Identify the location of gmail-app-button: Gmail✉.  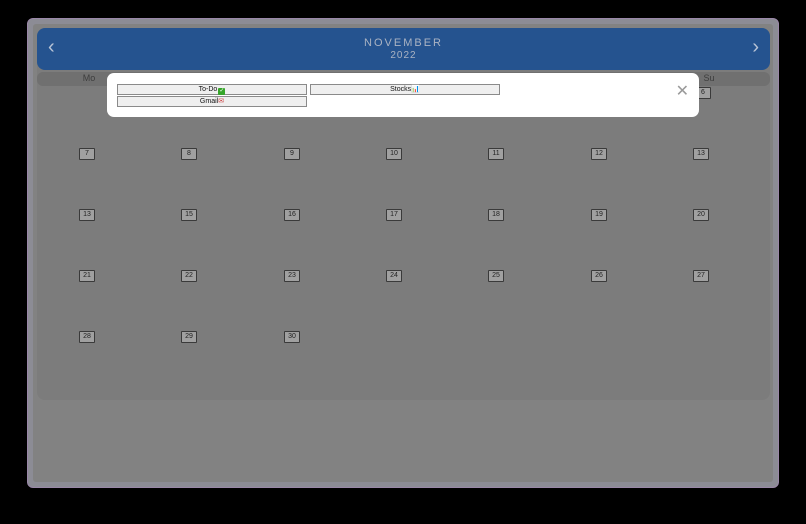
(212, 101).